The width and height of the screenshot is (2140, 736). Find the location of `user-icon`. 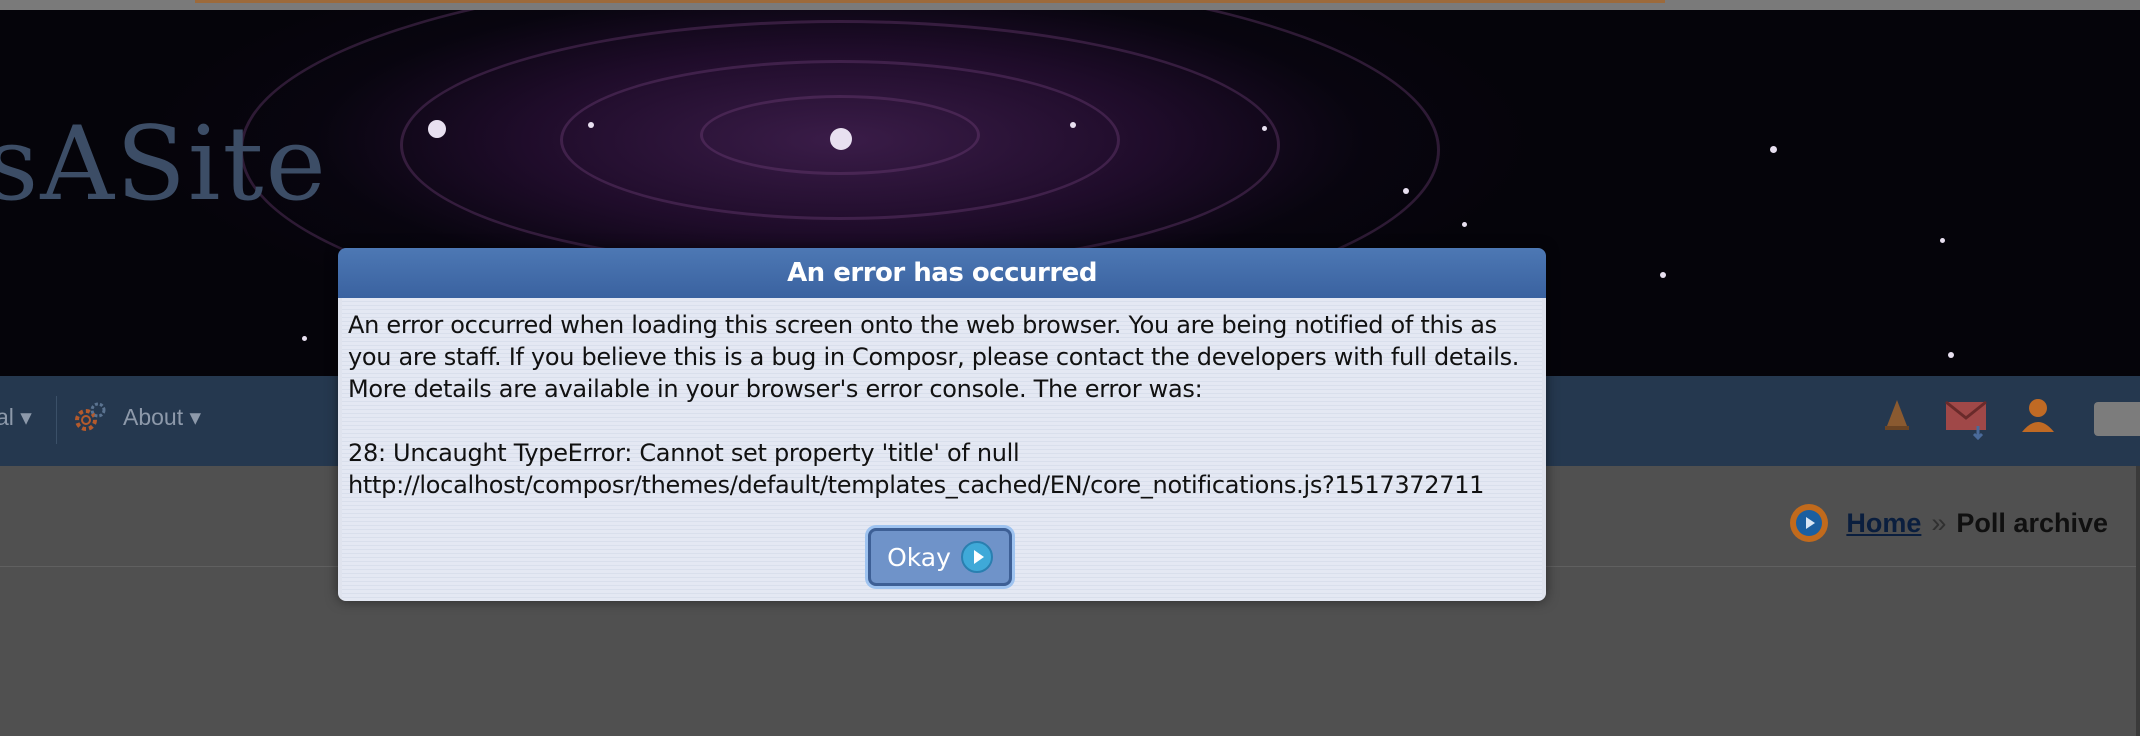

user-icon is located at coordinates (2038, 416).